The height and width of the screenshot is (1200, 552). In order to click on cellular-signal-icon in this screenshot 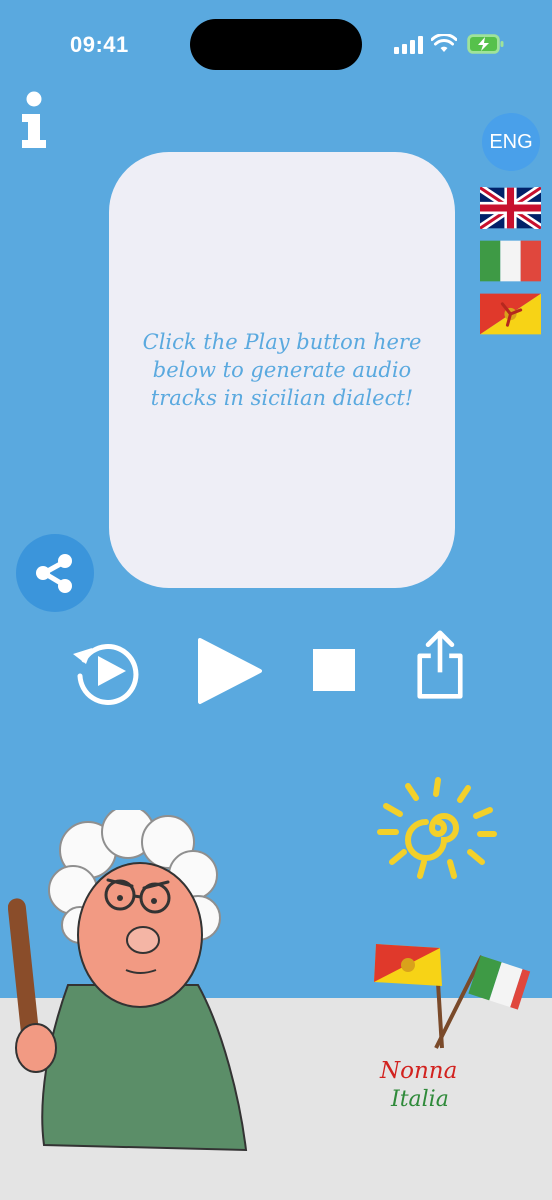, I will do `click(408, 45)`.